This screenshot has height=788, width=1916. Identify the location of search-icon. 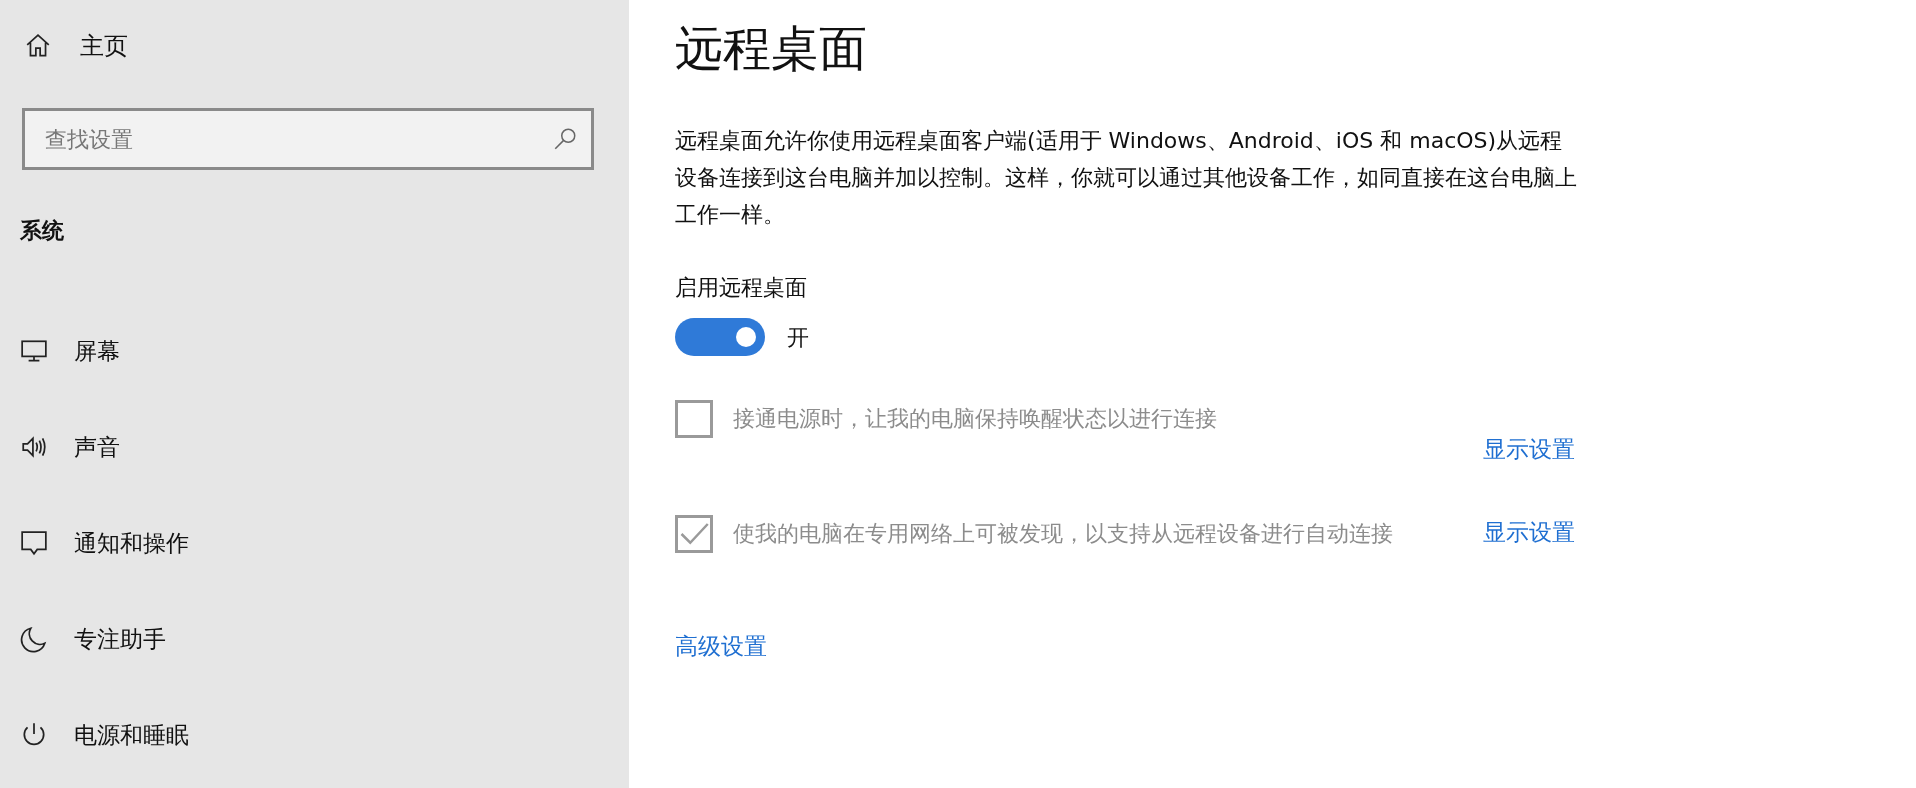
(565, 139).